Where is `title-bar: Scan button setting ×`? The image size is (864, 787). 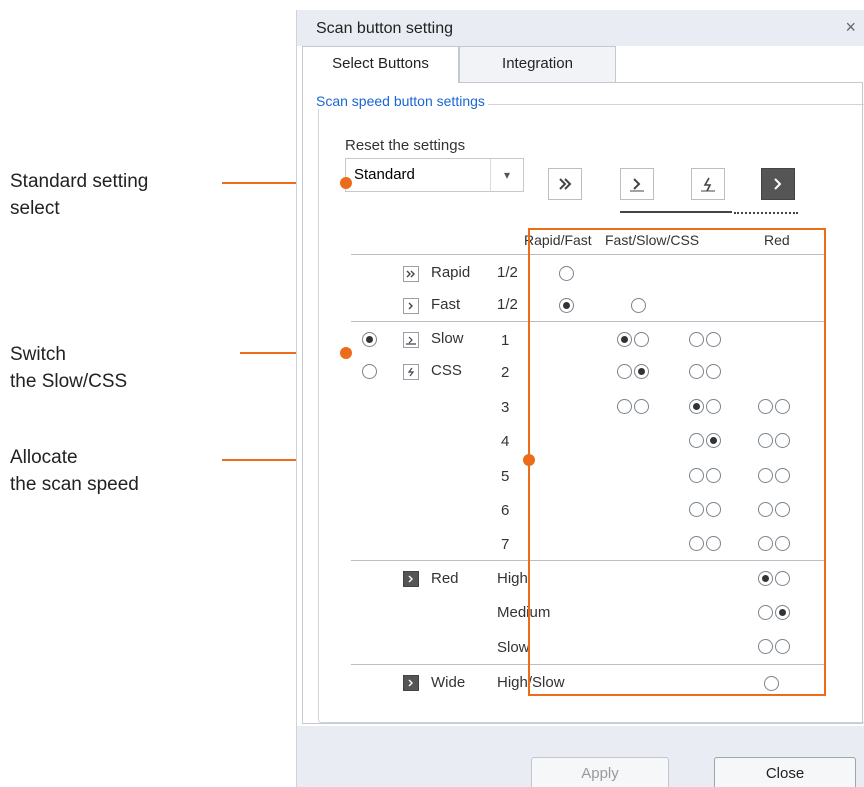
title-bar: Scan button setting × is located at coordinates (580, 28).